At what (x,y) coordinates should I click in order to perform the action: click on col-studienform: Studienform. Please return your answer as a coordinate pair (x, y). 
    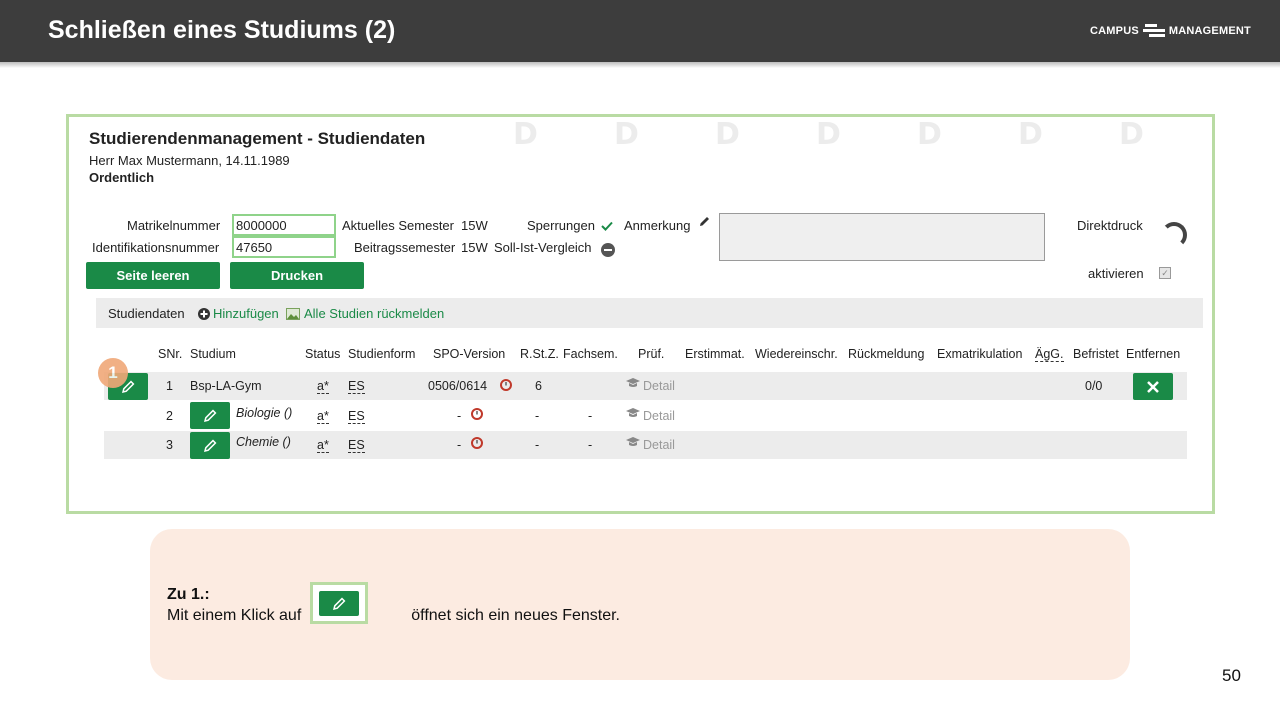
    Looking at the image, I should click on (382, 354).